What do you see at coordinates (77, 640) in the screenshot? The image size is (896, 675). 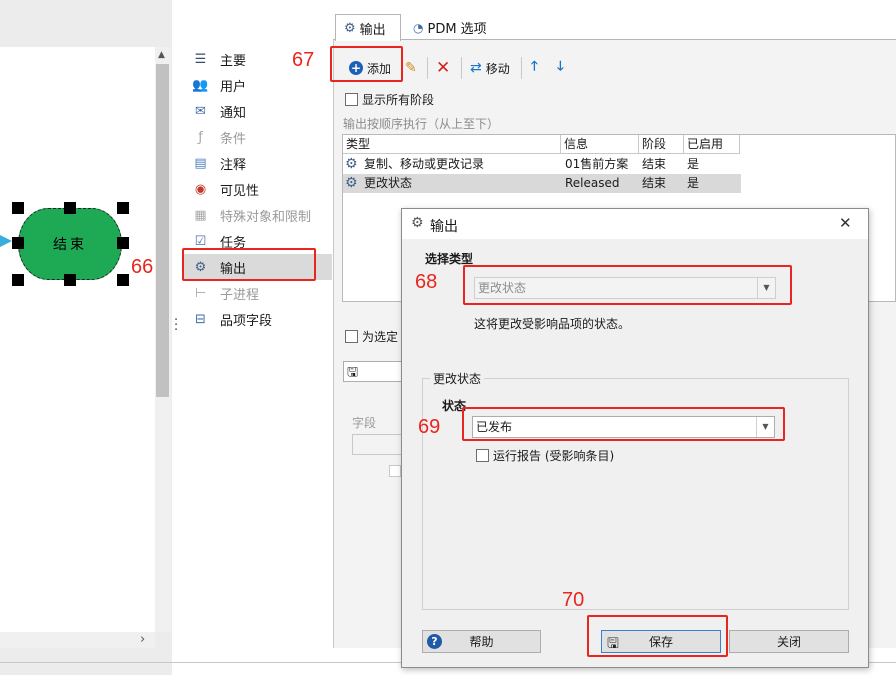 I see `canvas-horizontal-scrollbar: ›` at bounding box center [77, 640].